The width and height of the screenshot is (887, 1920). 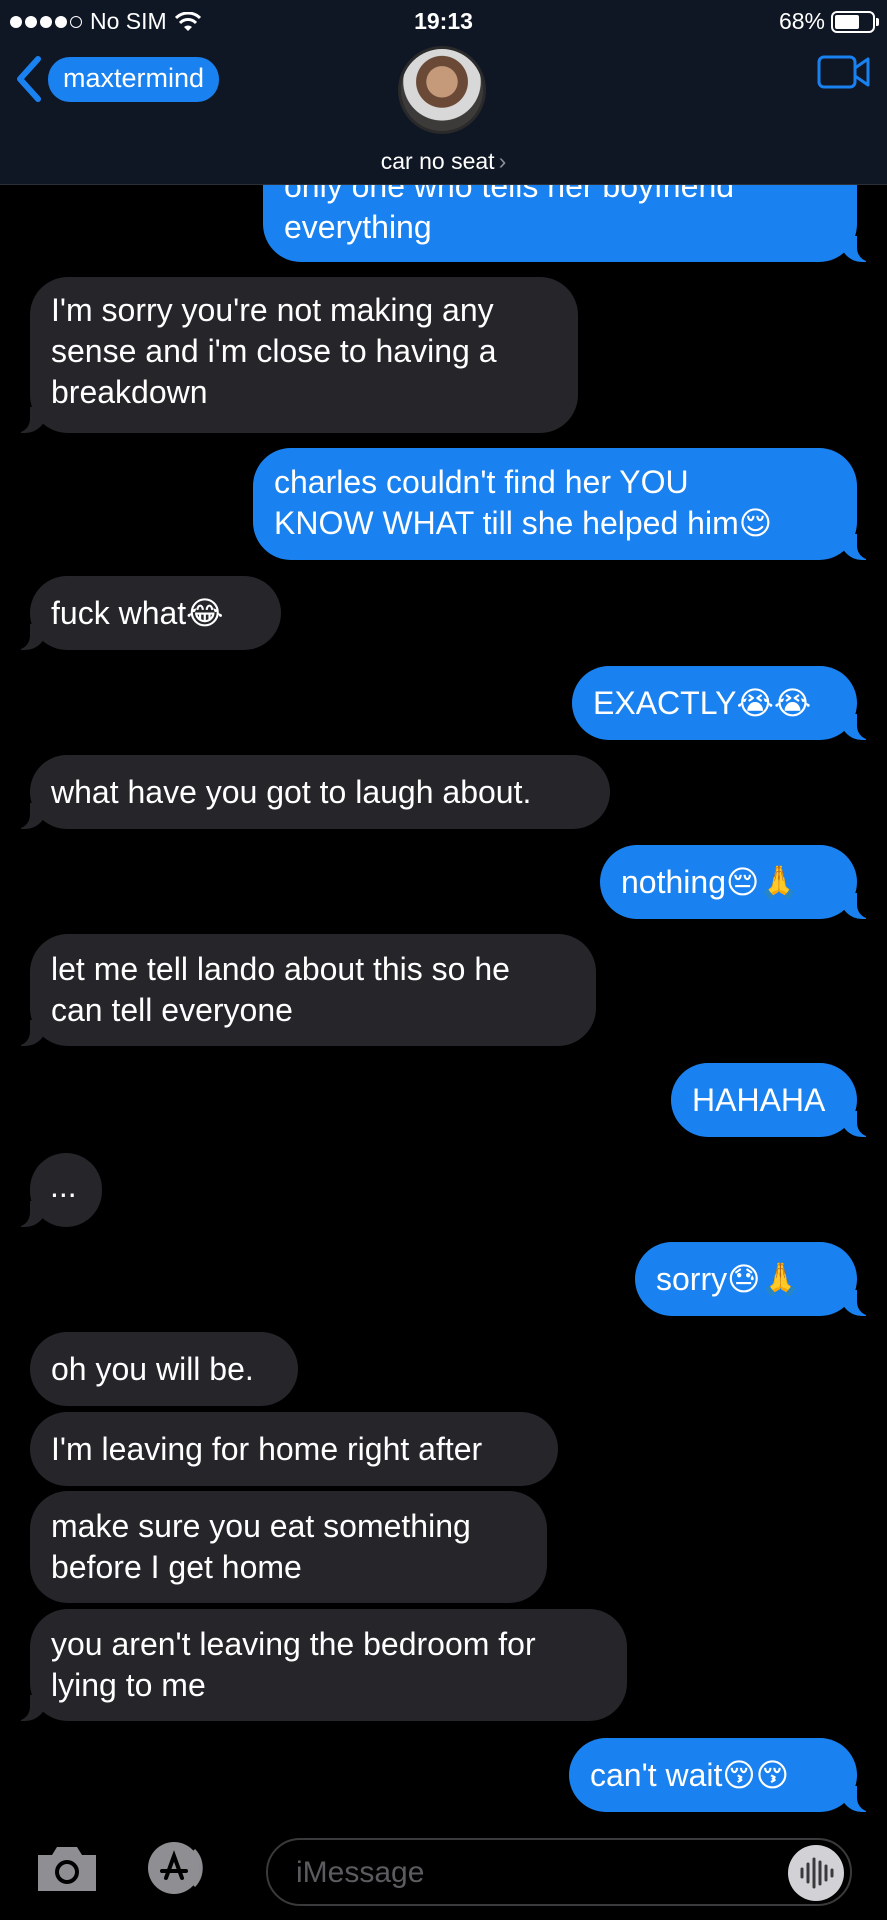 What do you see at coordinates (844, 72) in the screenshot?
I see `video-camera-icon` at bounding box center [844, 72].